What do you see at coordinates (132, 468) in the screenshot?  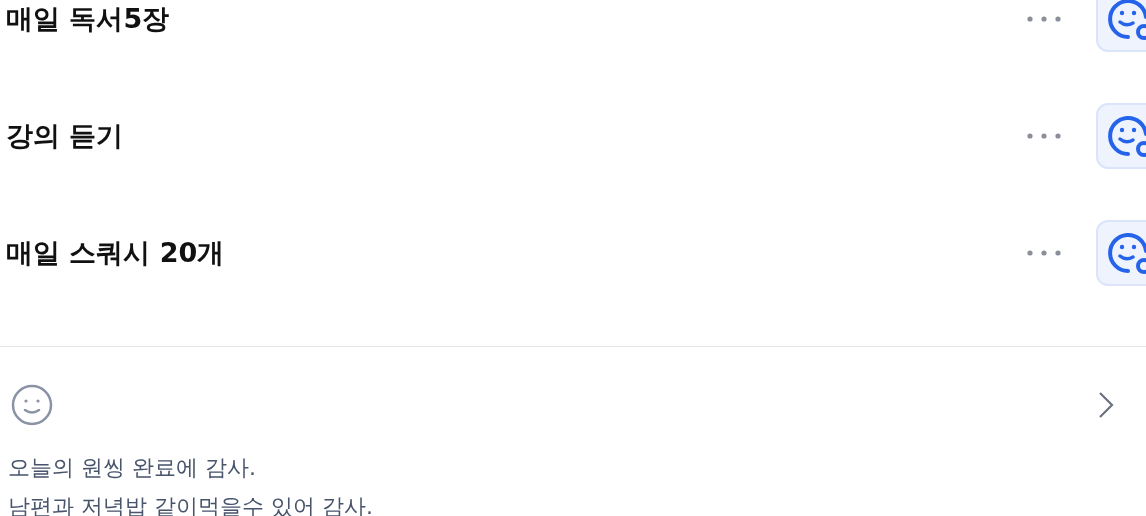 I see `journal-text: 오늘의 원씽 완료에 감사.` at bounding box center [132, 468].